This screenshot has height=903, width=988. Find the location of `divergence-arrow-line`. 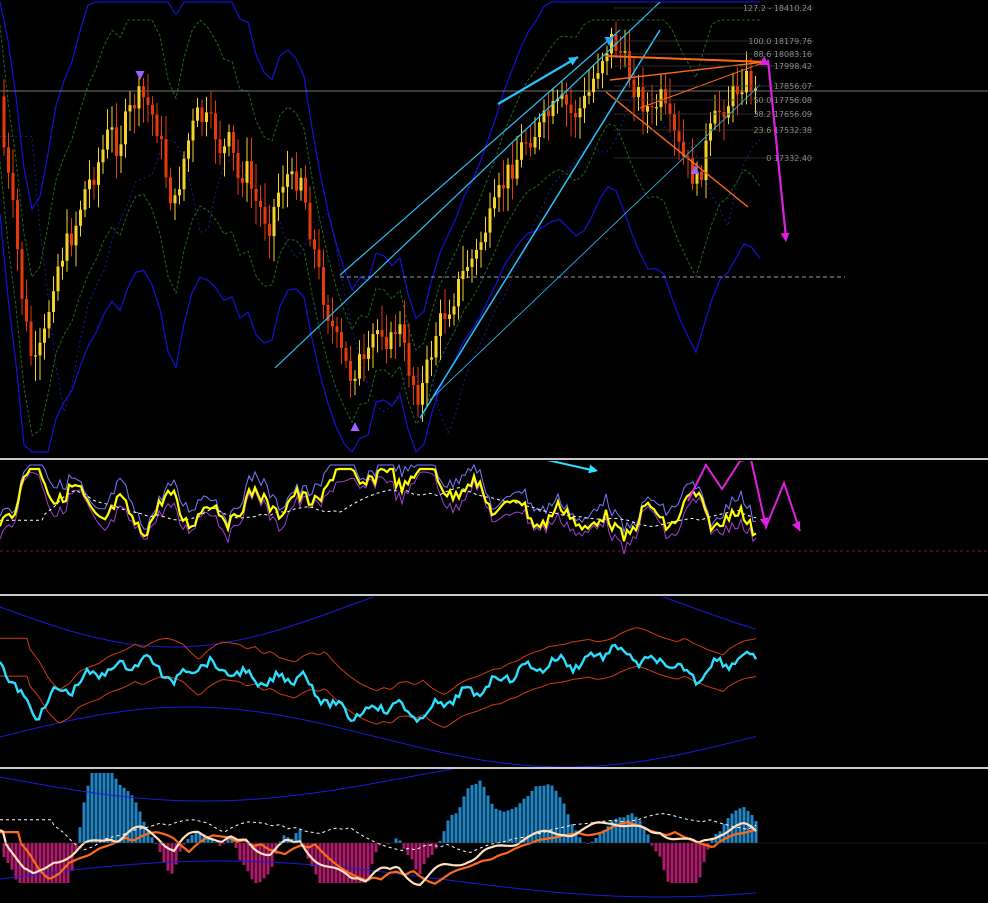

divergence-arrow-line is located at coordinates (572, 466).